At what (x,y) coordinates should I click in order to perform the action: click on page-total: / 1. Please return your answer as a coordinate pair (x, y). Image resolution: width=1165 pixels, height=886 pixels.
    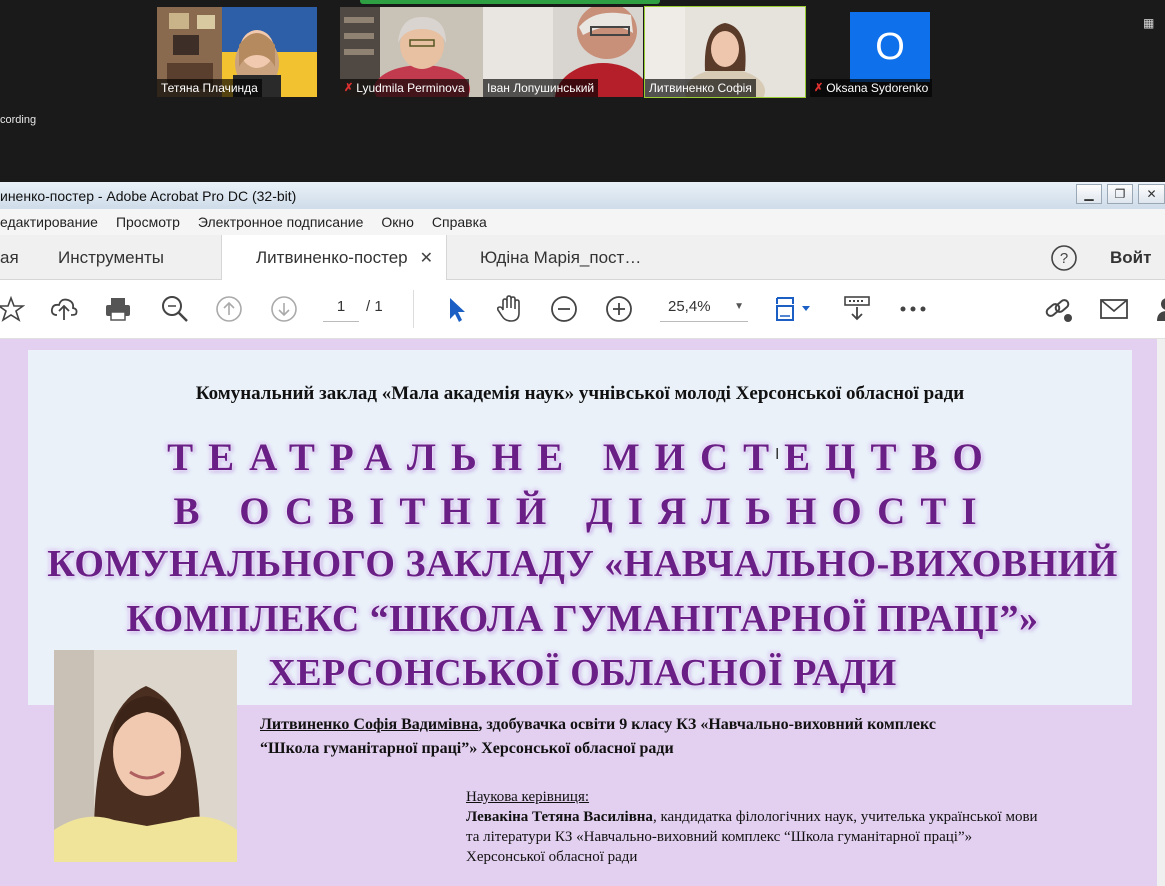
    Looking at the image, I should click on (374, 306).